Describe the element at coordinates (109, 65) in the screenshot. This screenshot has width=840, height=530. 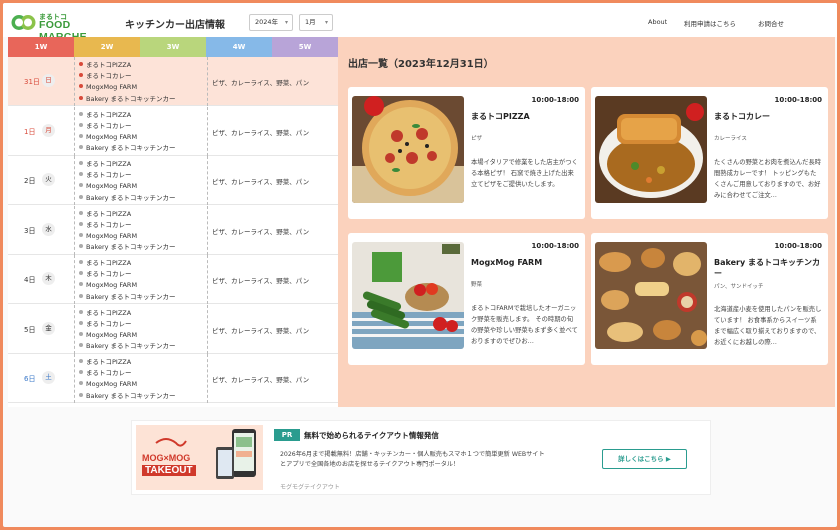
I see `shop-name: まるトコPIZZA` at that location.